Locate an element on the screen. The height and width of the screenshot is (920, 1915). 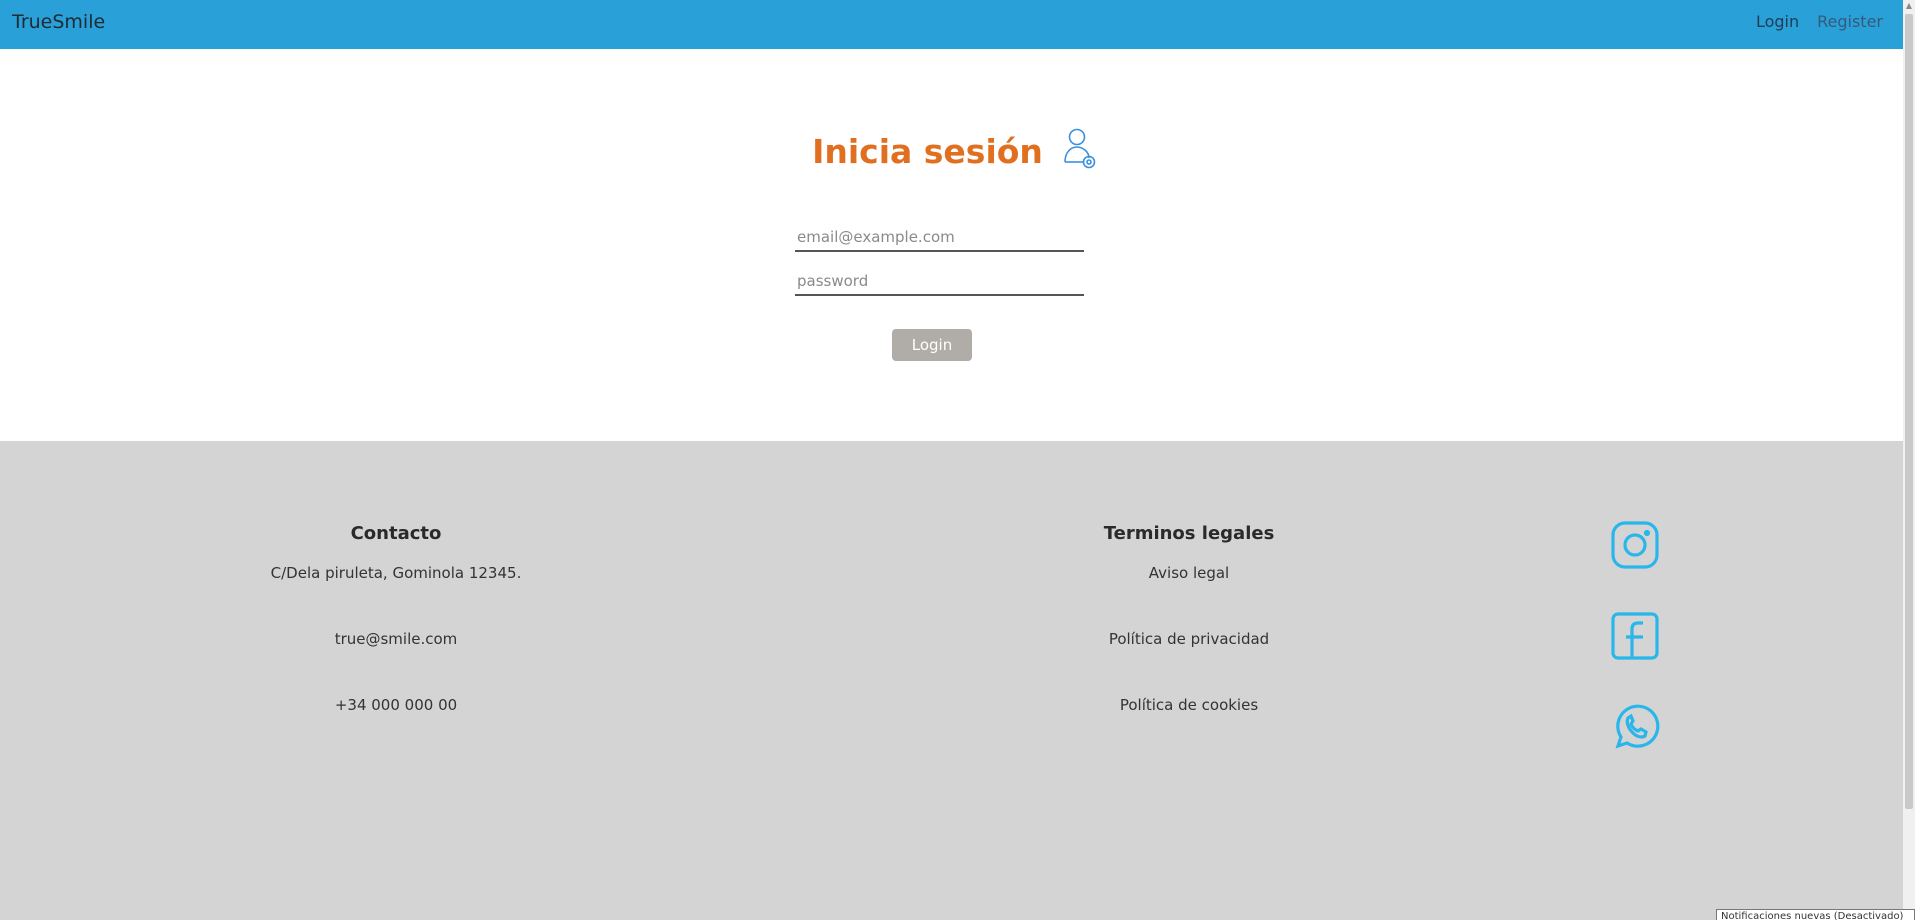
scroll-up-icon: ▲ is located at coordinates (1909, 6).